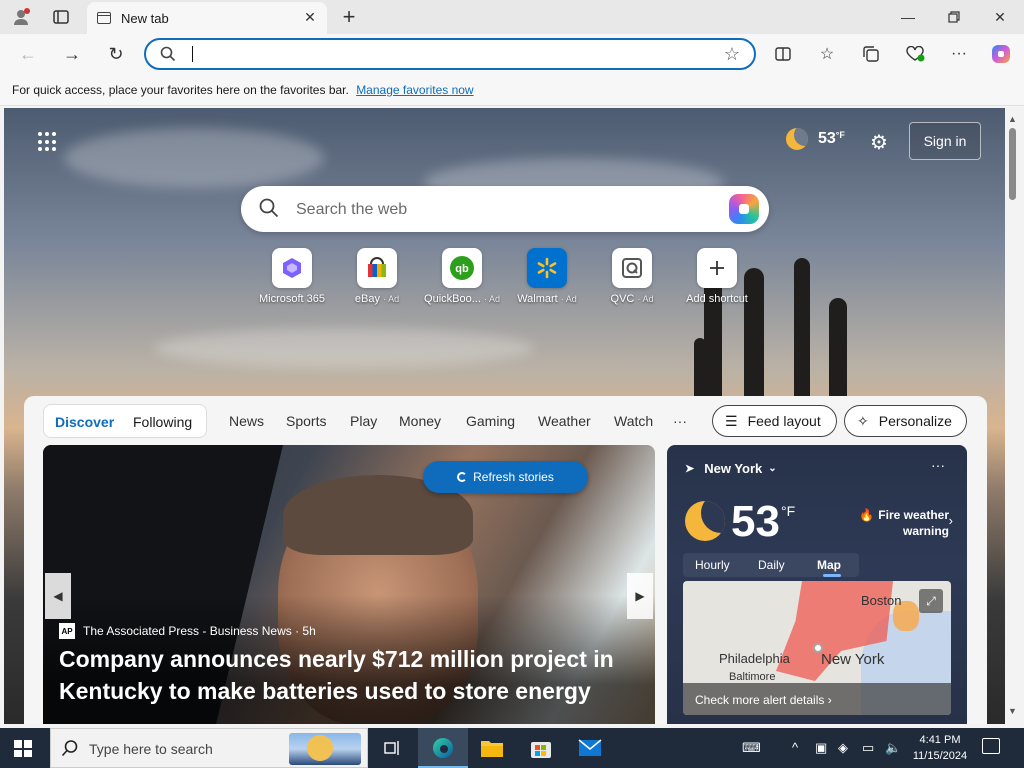 The width and height of the screenshot is (1024, 768). I want to click on feed-layout-button: ☰ Feed layout, so click(774, 421).